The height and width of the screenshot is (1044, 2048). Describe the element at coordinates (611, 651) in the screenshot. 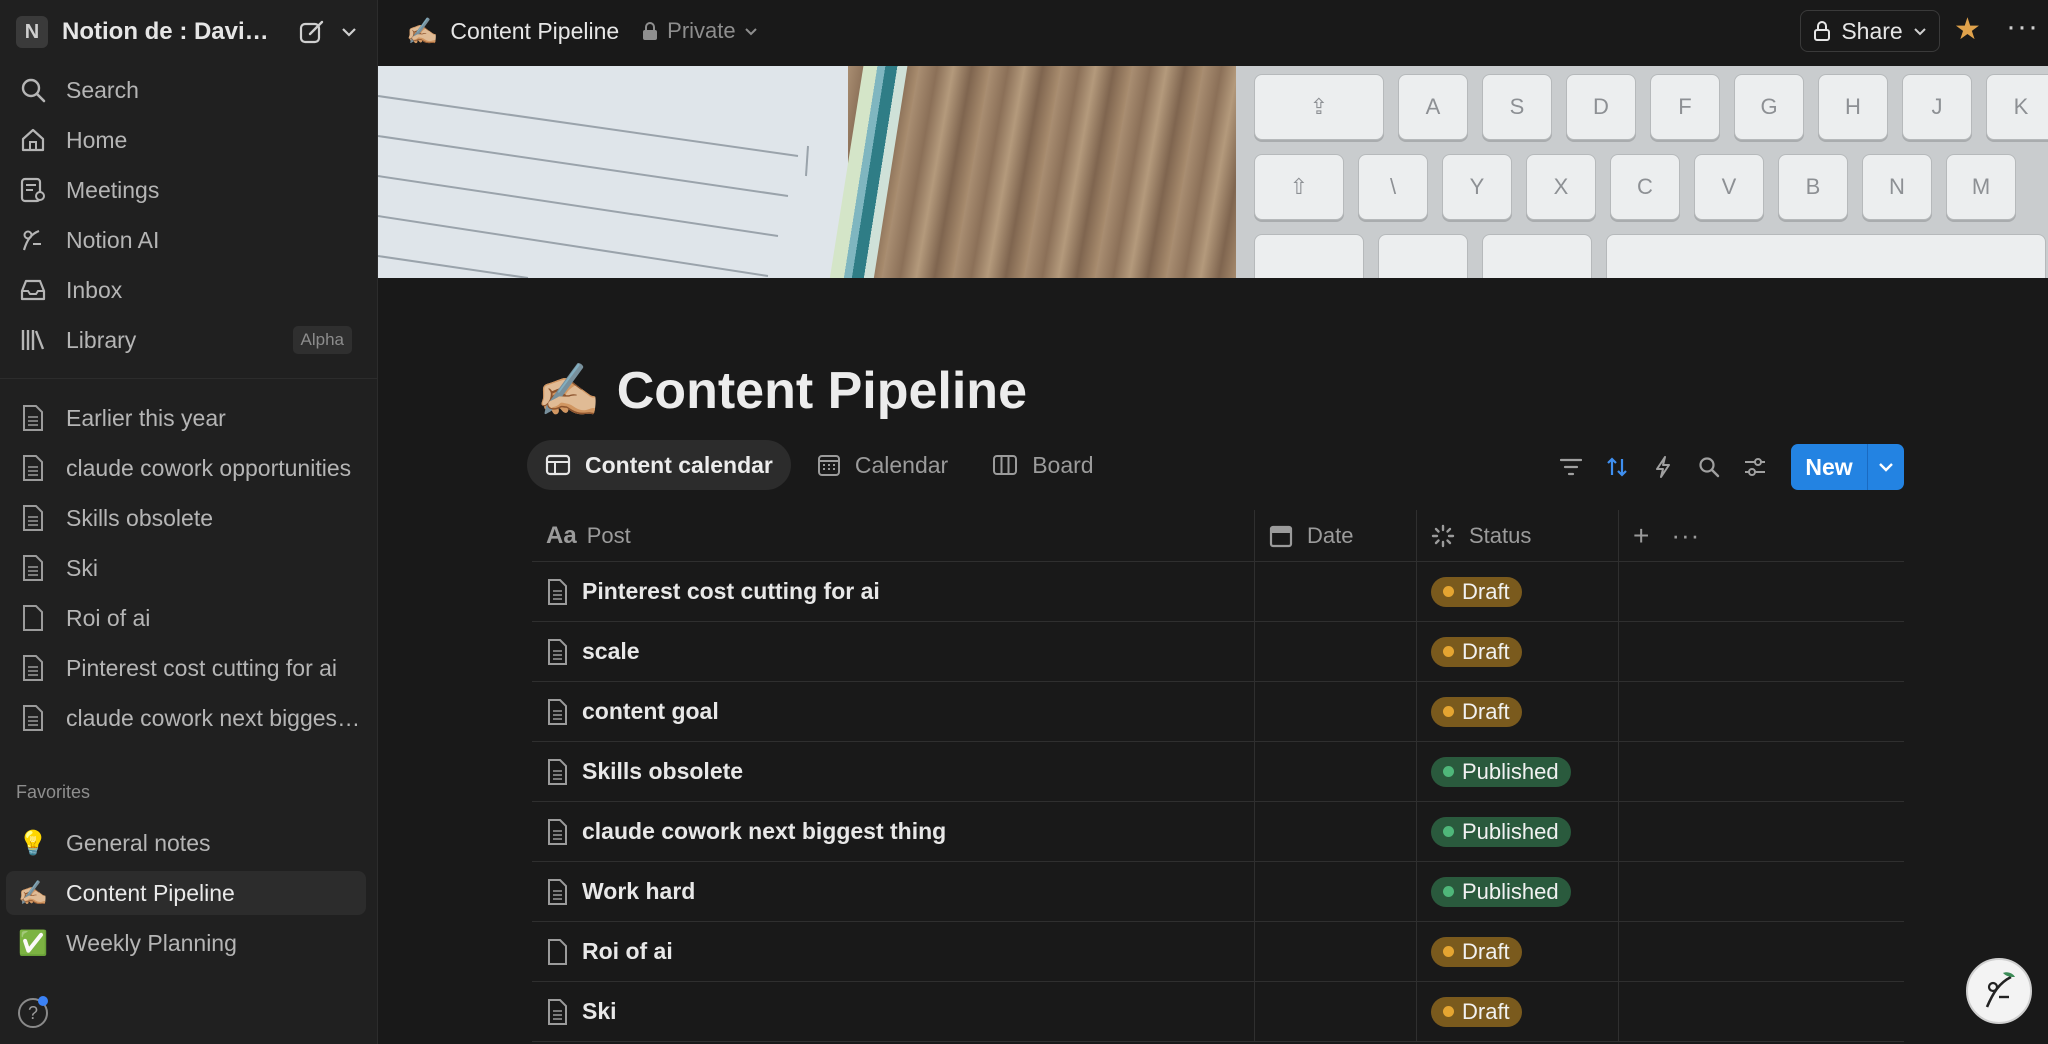

I see `post-title: scale` at that location.